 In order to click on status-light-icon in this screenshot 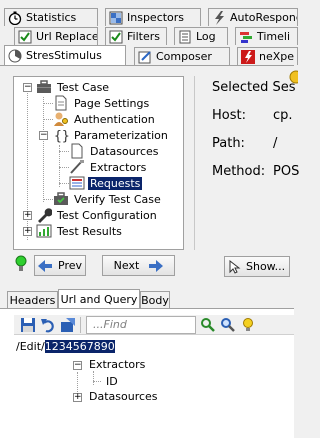, I will do `click(21, 264)`.